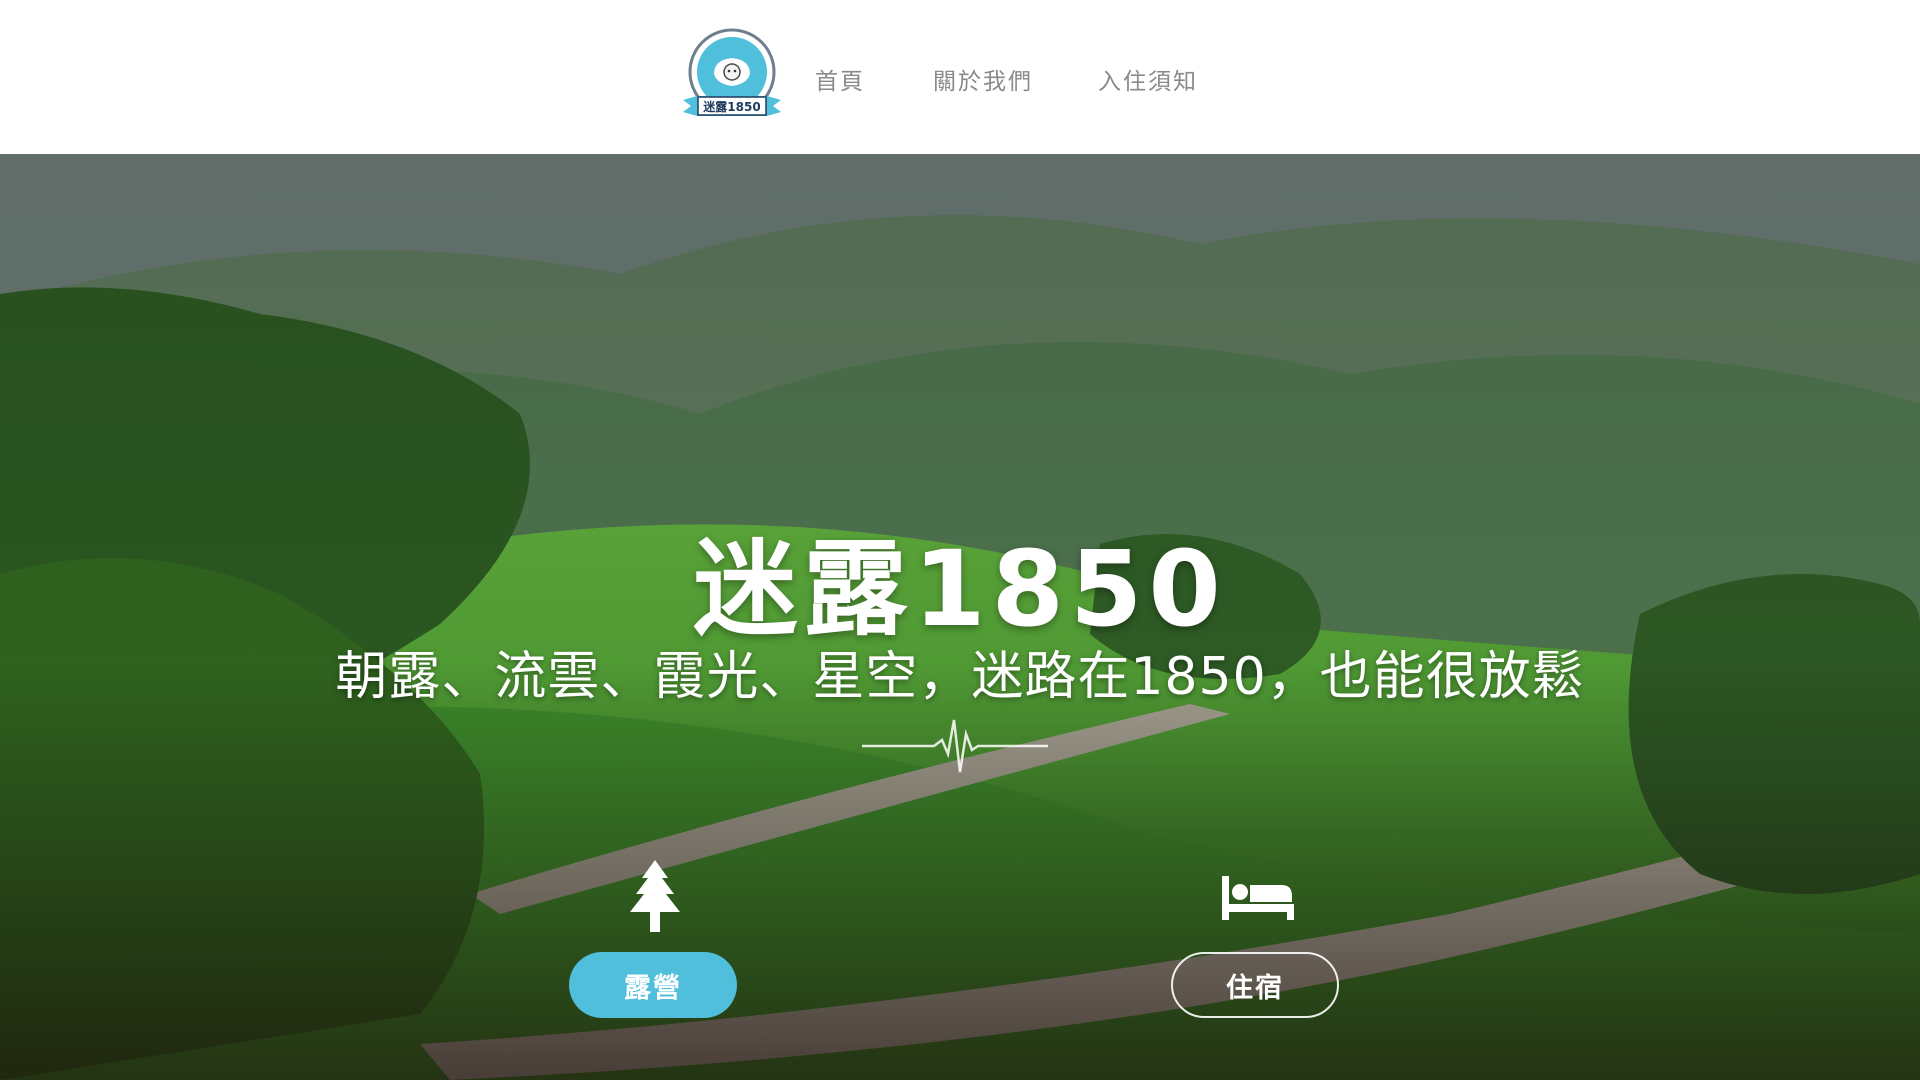  What do you see at coordinates (731, 106) in the screenshot?
I see `logo-text: 迷露1850` at bounding box center [731, 106].